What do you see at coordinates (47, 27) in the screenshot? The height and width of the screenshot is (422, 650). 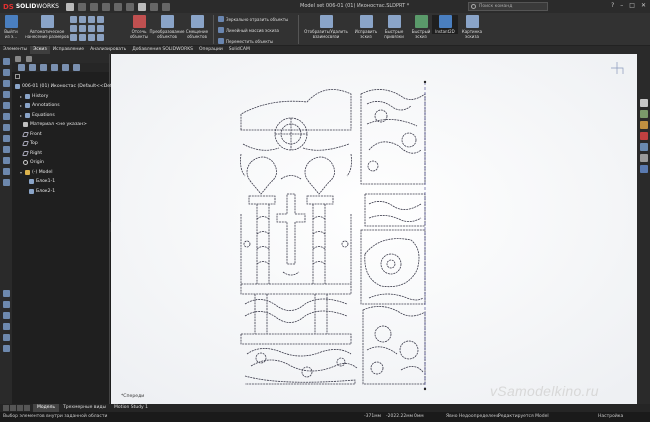 I see `smart-dimension-button: Автоматическое нанесение размеров` at bounding box center [47, 27].